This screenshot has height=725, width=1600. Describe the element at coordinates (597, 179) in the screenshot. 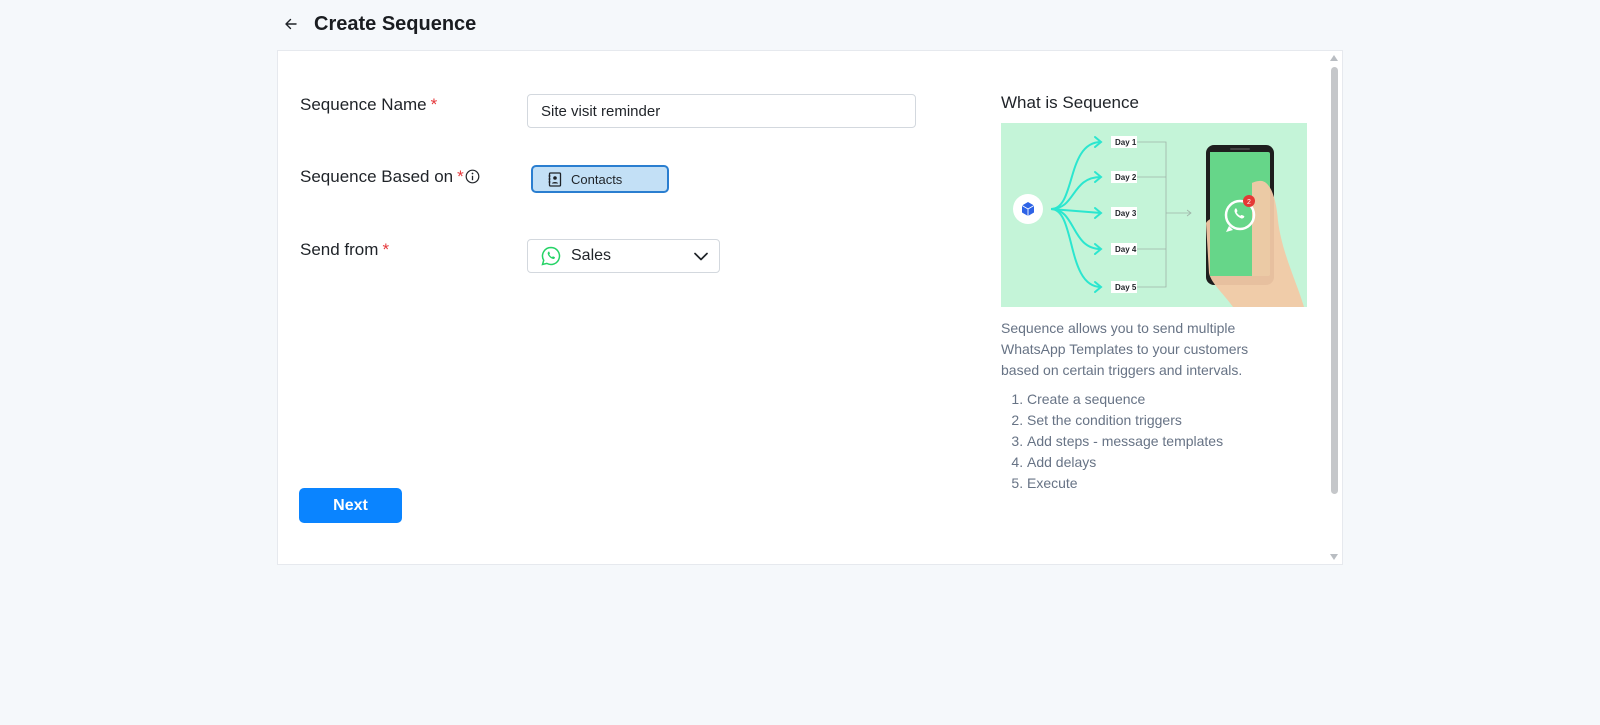

I see `contacts-option-label: Contacts` at that location.